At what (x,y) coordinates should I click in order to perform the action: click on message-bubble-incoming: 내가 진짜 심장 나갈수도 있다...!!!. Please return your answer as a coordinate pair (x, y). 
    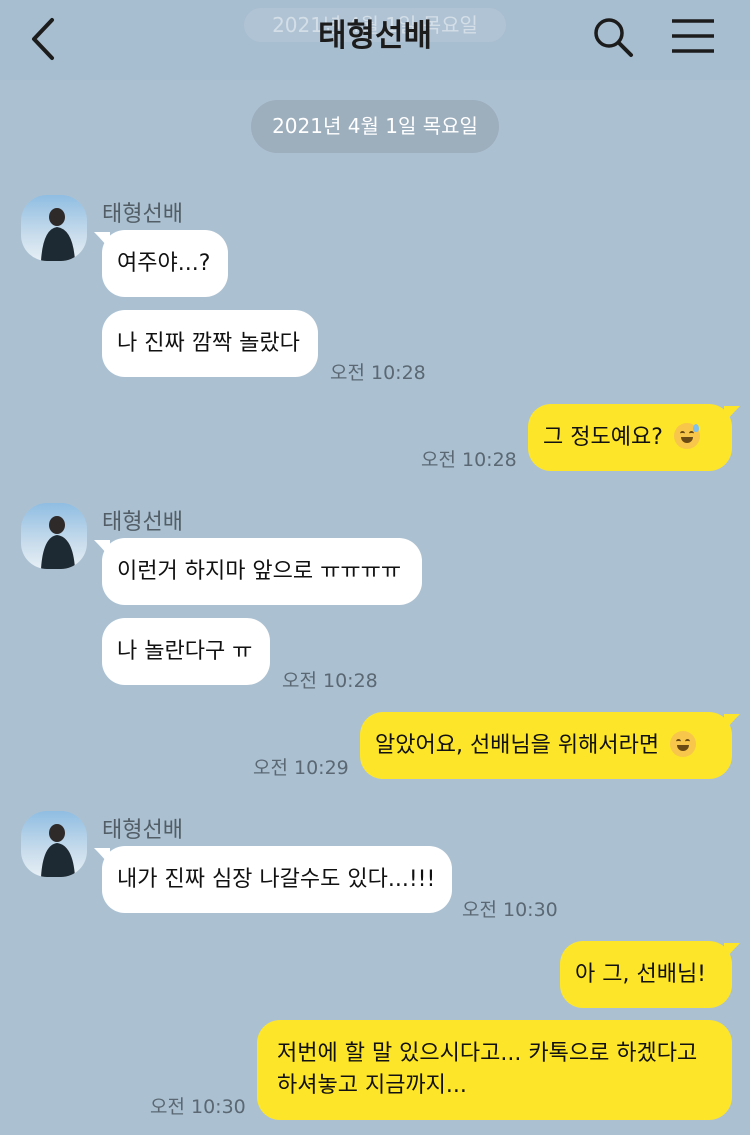
    Looking at the image, I should click on (277, 879).